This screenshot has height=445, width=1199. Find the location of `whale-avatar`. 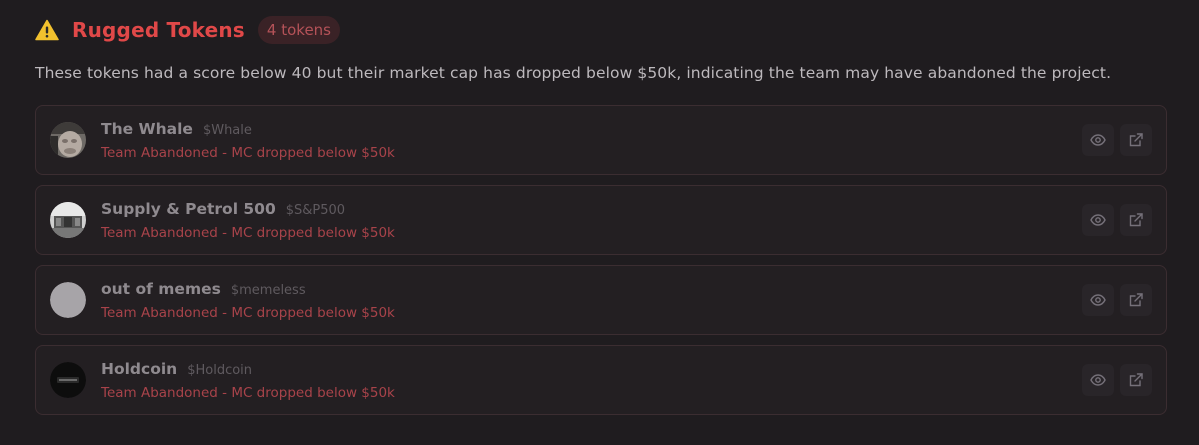

whale-avatar is located at coordinates (68, 140).